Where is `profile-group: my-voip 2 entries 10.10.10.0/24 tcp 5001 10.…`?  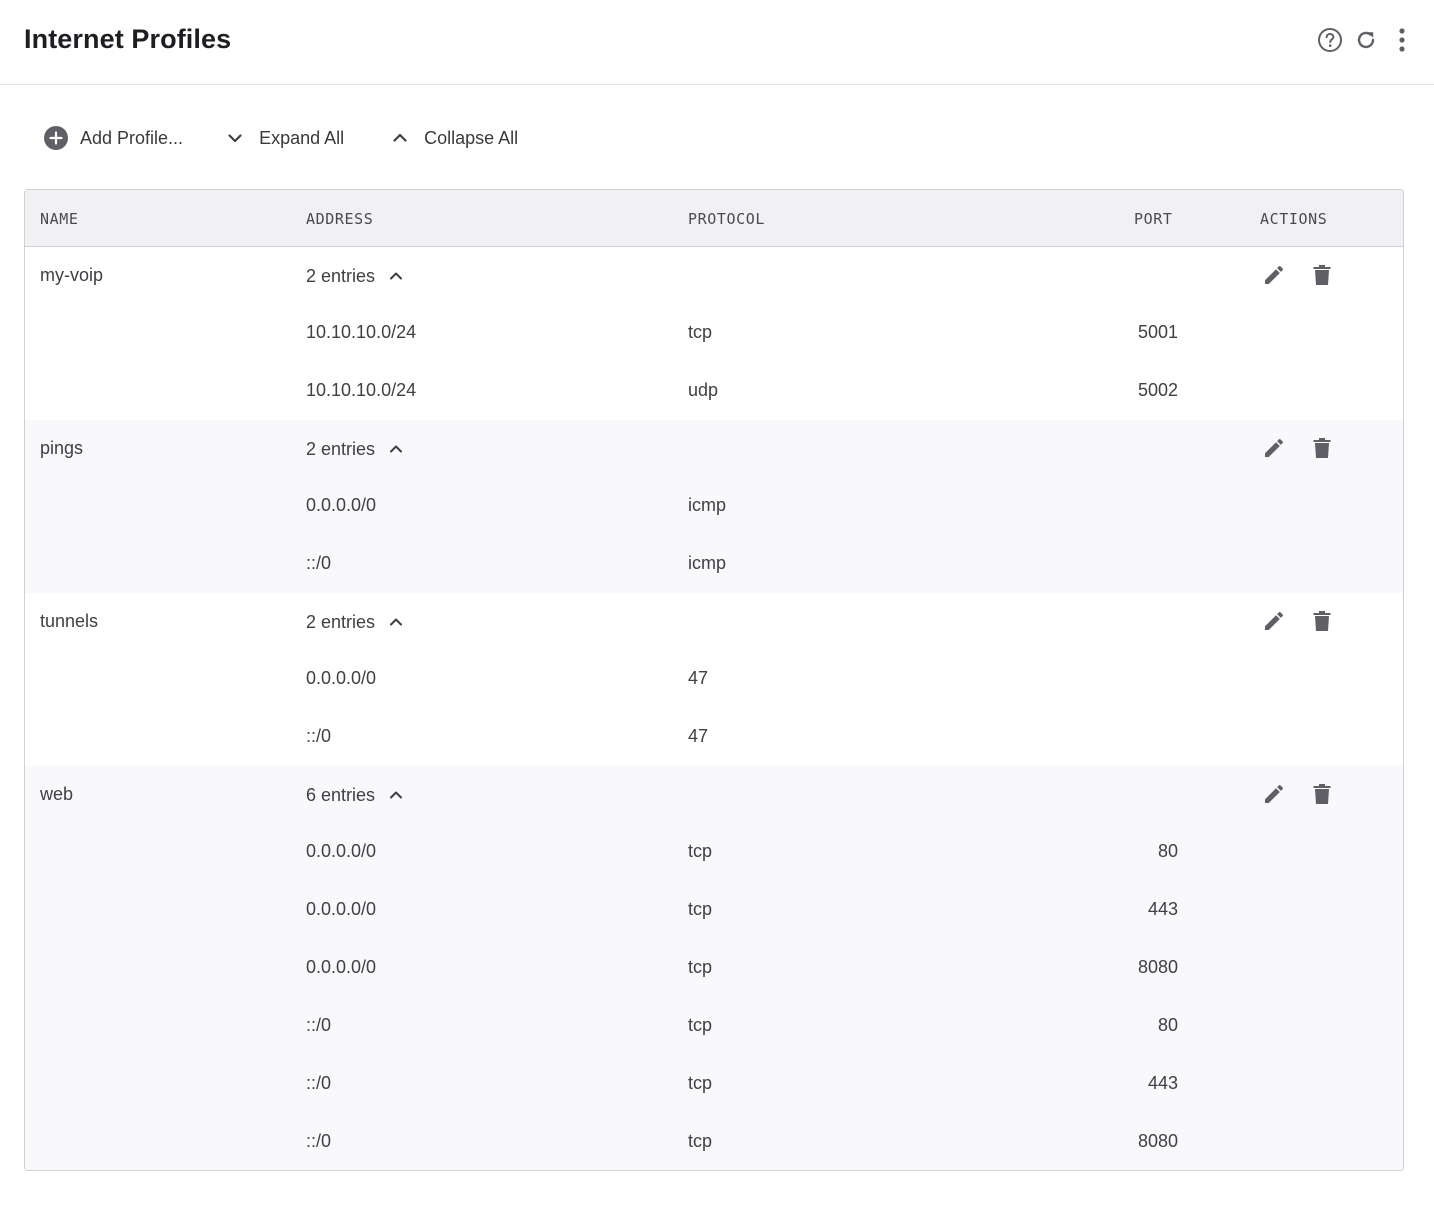
profile-group: my-voip 2 entries 10.10.10.0/24 tcp 5001 10.… is located at coordinates (714, 333).